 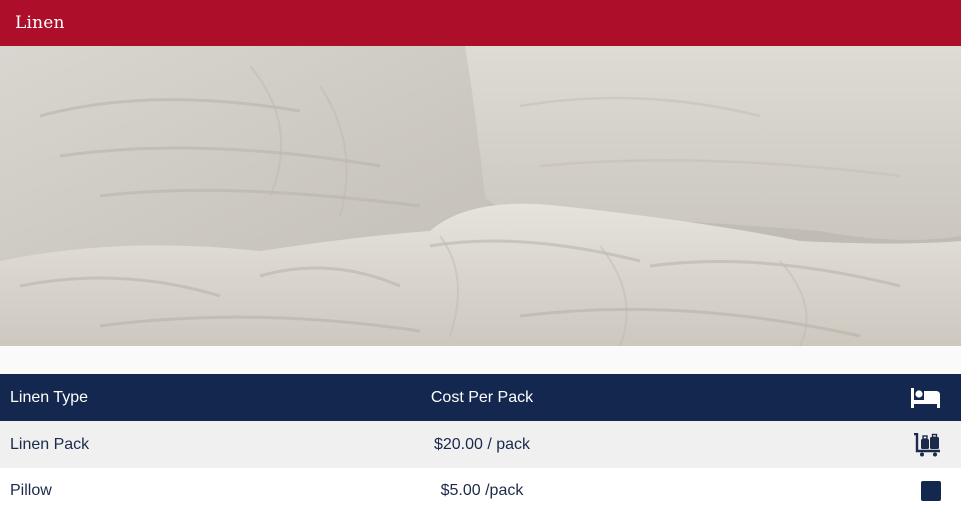 What do you see at coordinates (927, 444) in the screenshot?
I see `luggage-cart-icon` at bounding box center [927, 444].